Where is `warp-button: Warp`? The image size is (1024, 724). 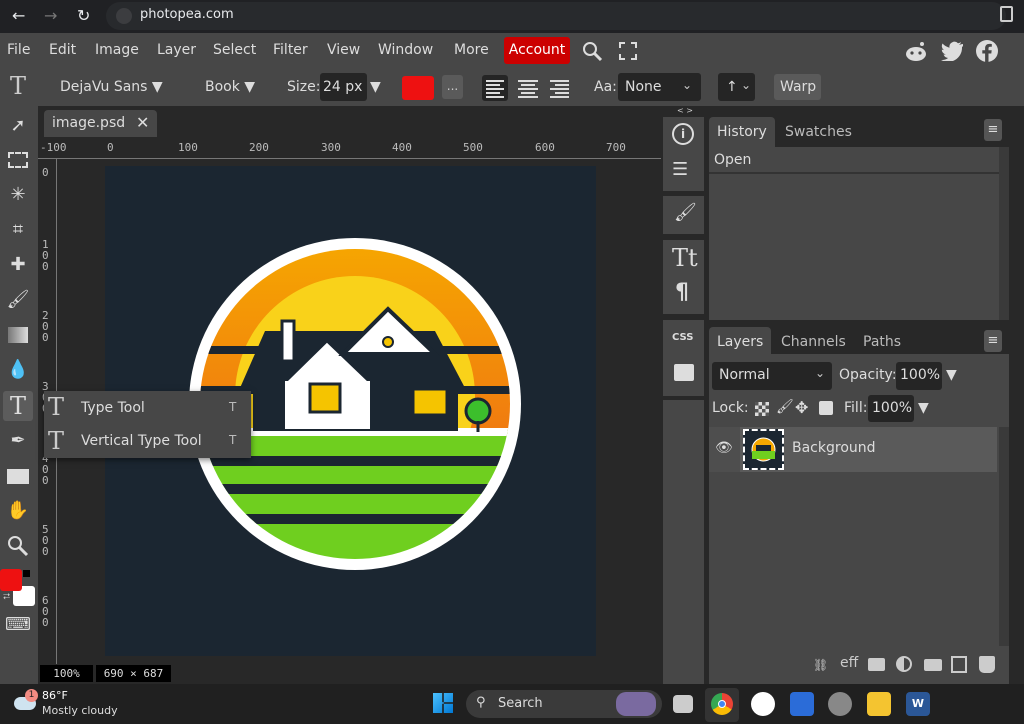 warp-button: Warp is located at coordinates (797, 87).